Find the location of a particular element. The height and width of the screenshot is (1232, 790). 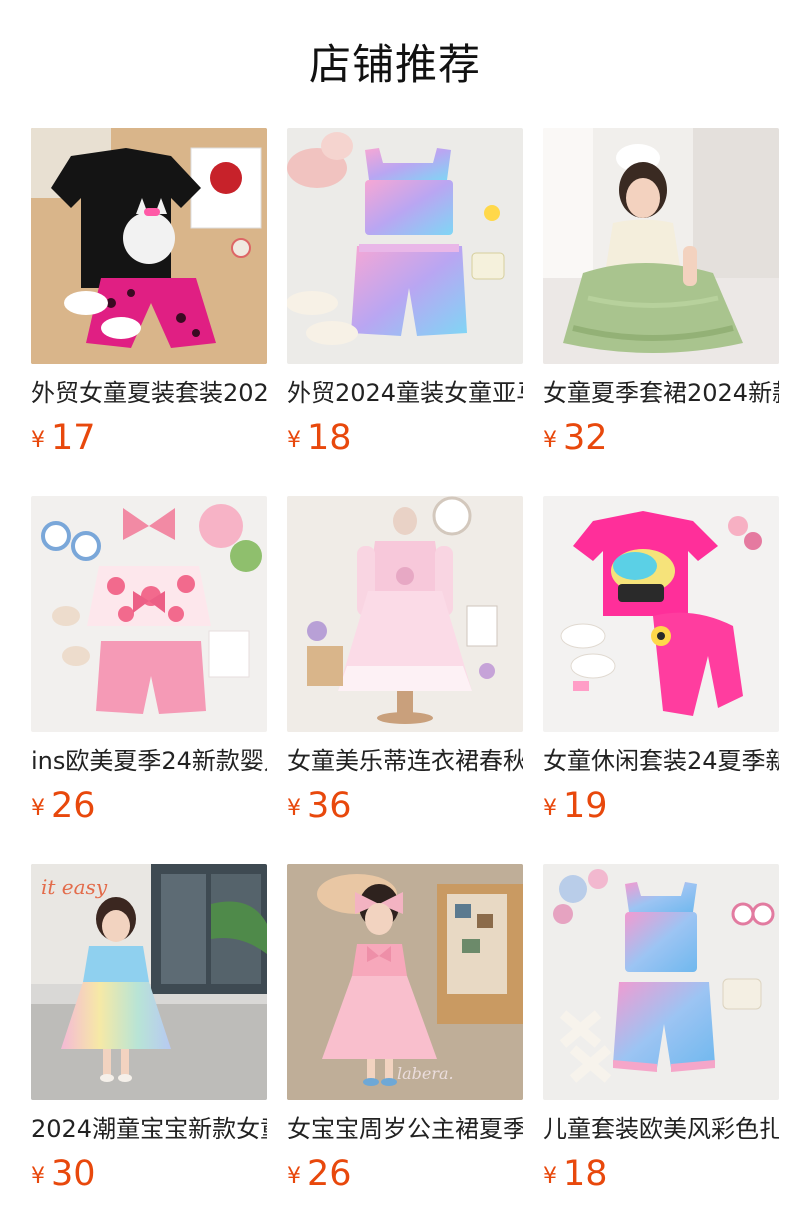

product-photo-tie-dye-ruffle-set is located at coordinates (661, 982).